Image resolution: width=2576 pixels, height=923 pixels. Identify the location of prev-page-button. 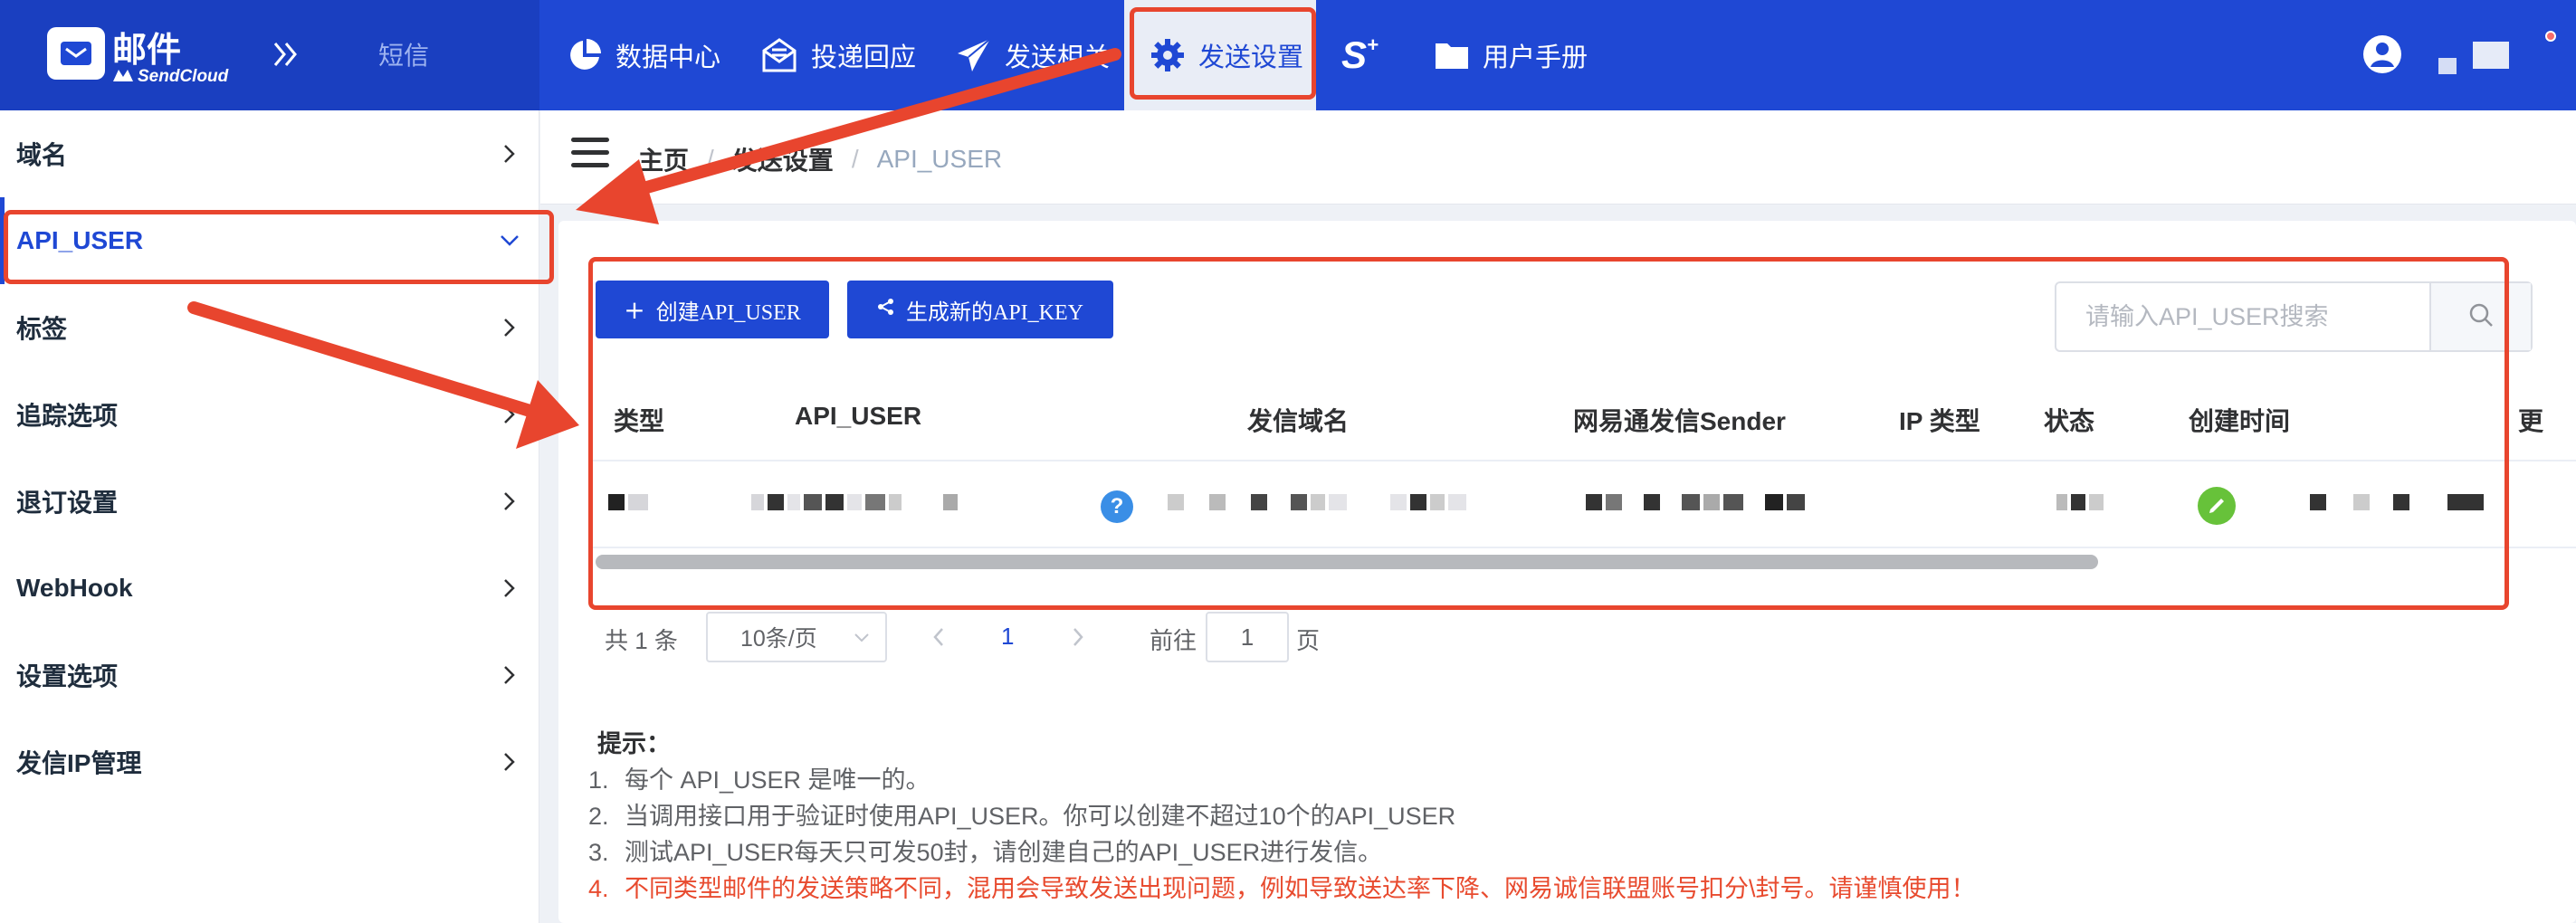
(939, 638).